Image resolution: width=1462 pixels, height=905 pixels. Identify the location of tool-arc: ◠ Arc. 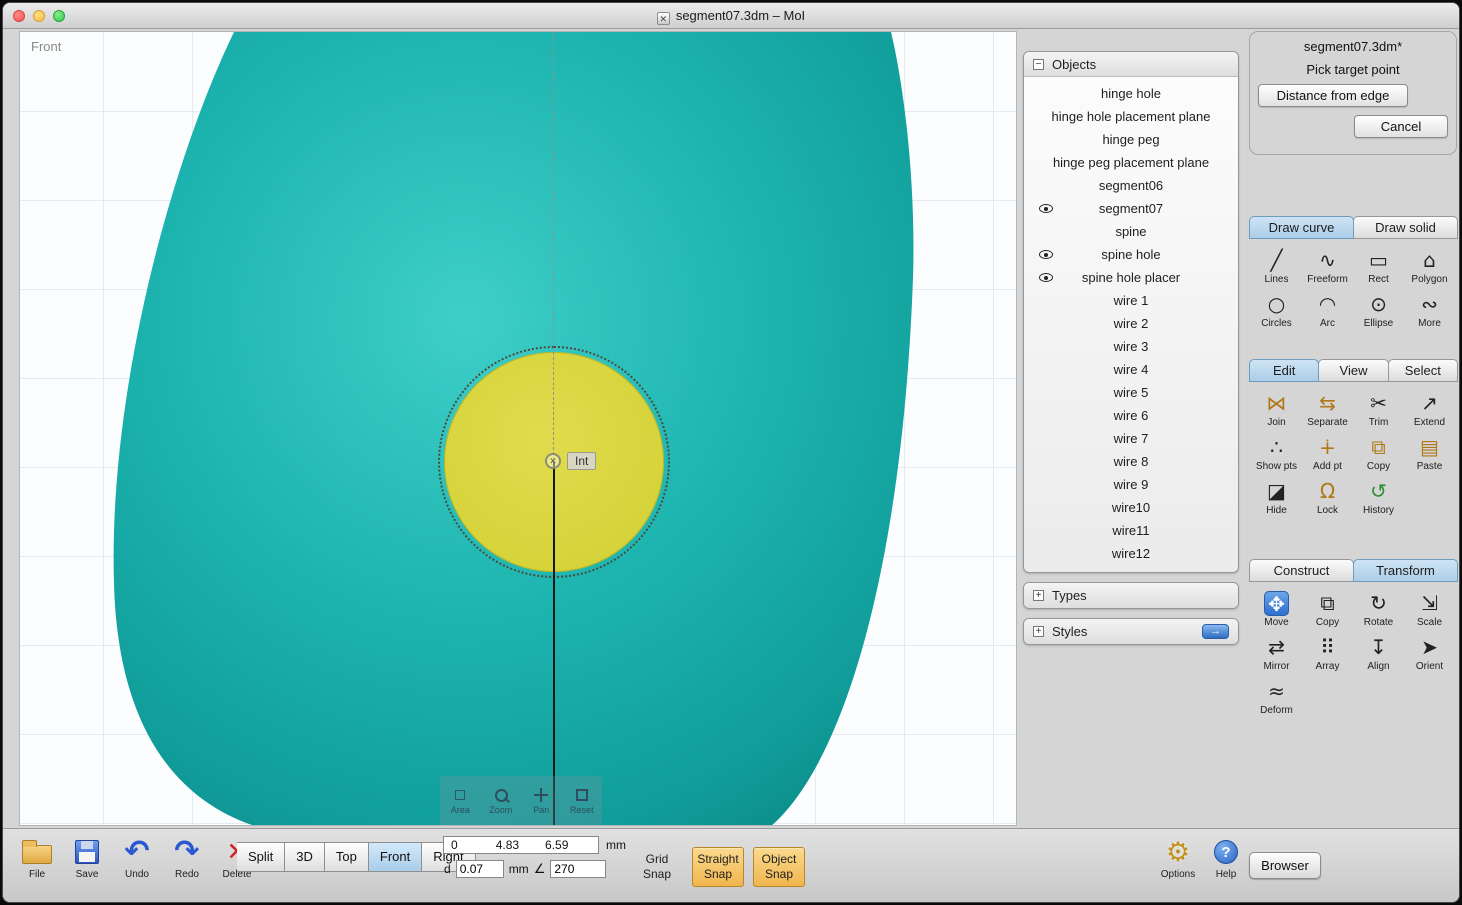
(1327, 310).